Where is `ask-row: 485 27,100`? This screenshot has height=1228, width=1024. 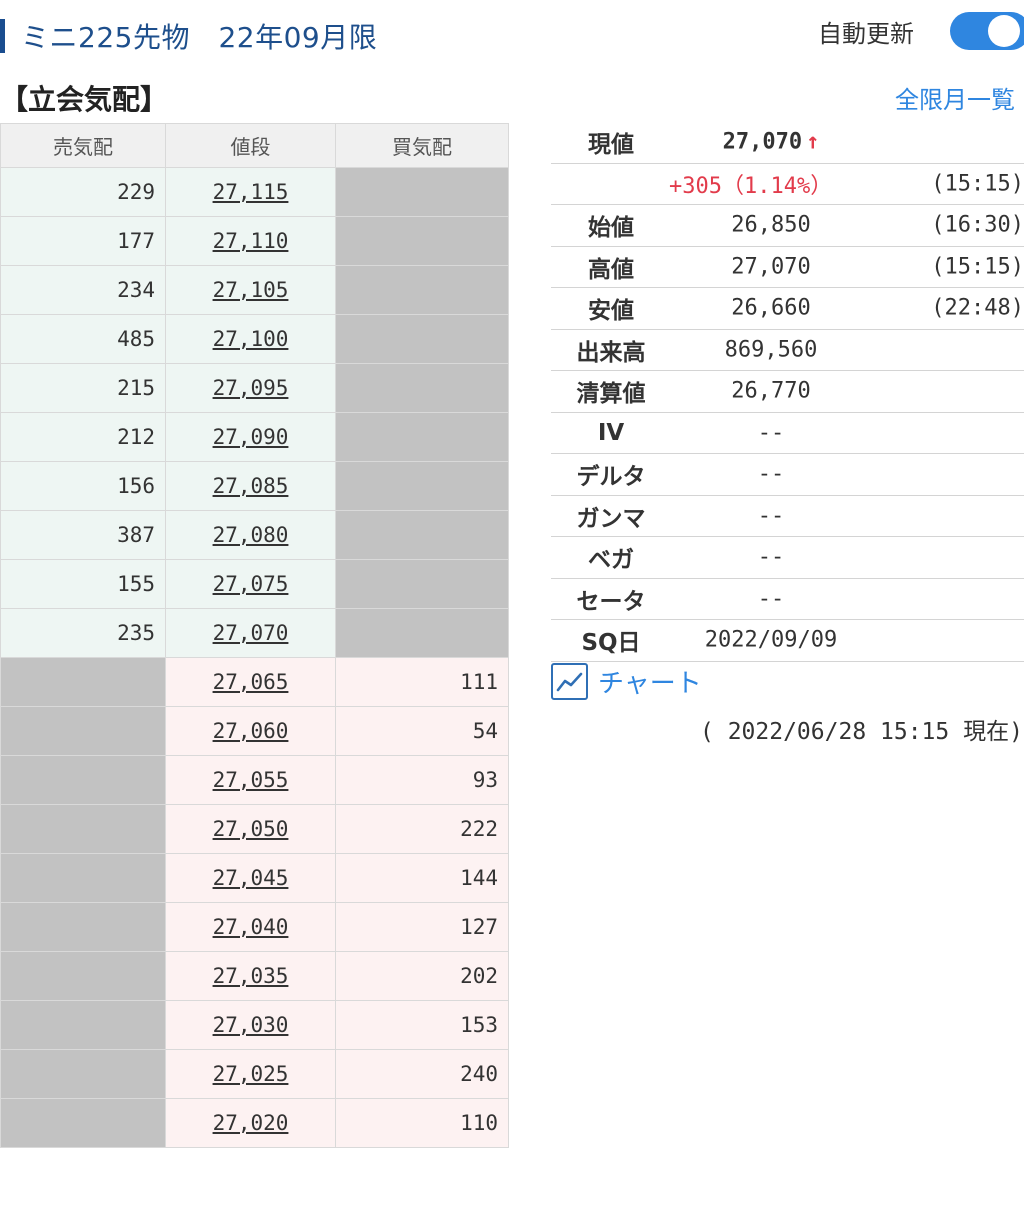 ask-row: 485 27,100 is located at coordinates (254, 339).